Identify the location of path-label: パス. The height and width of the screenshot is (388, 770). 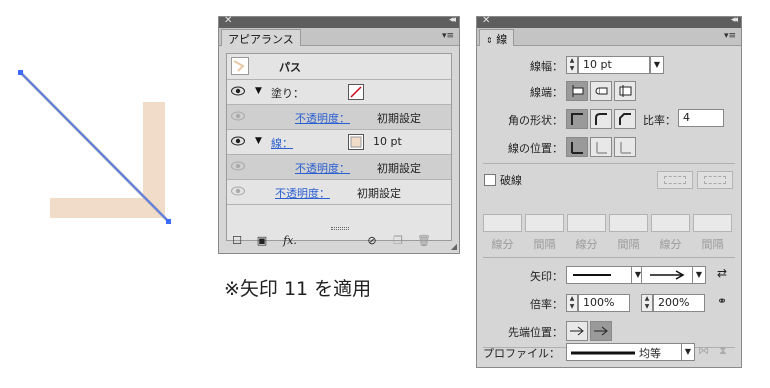
(290, 67).